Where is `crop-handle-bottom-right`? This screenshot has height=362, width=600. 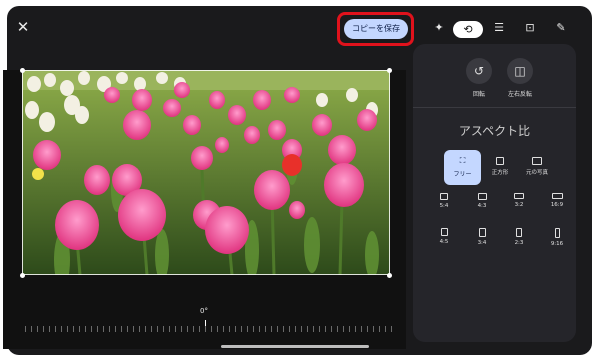 crop-handle-bottom-right is located at coordinates (389, 275).